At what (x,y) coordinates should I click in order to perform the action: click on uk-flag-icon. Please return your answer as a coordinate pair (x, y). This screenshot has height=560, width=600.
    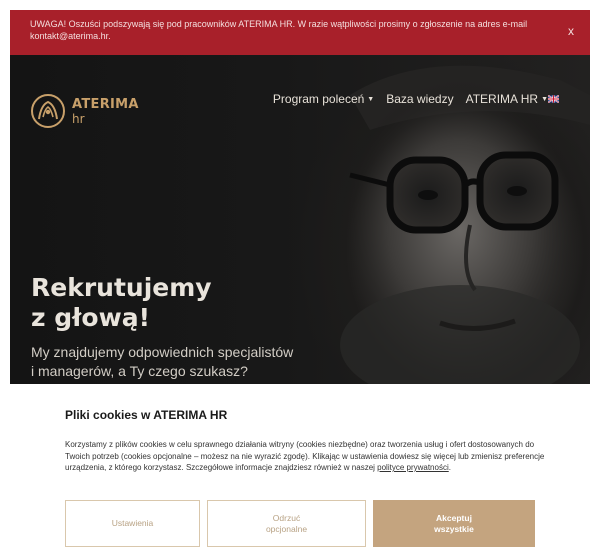
    Looking at the image, I should click on (553, 99).